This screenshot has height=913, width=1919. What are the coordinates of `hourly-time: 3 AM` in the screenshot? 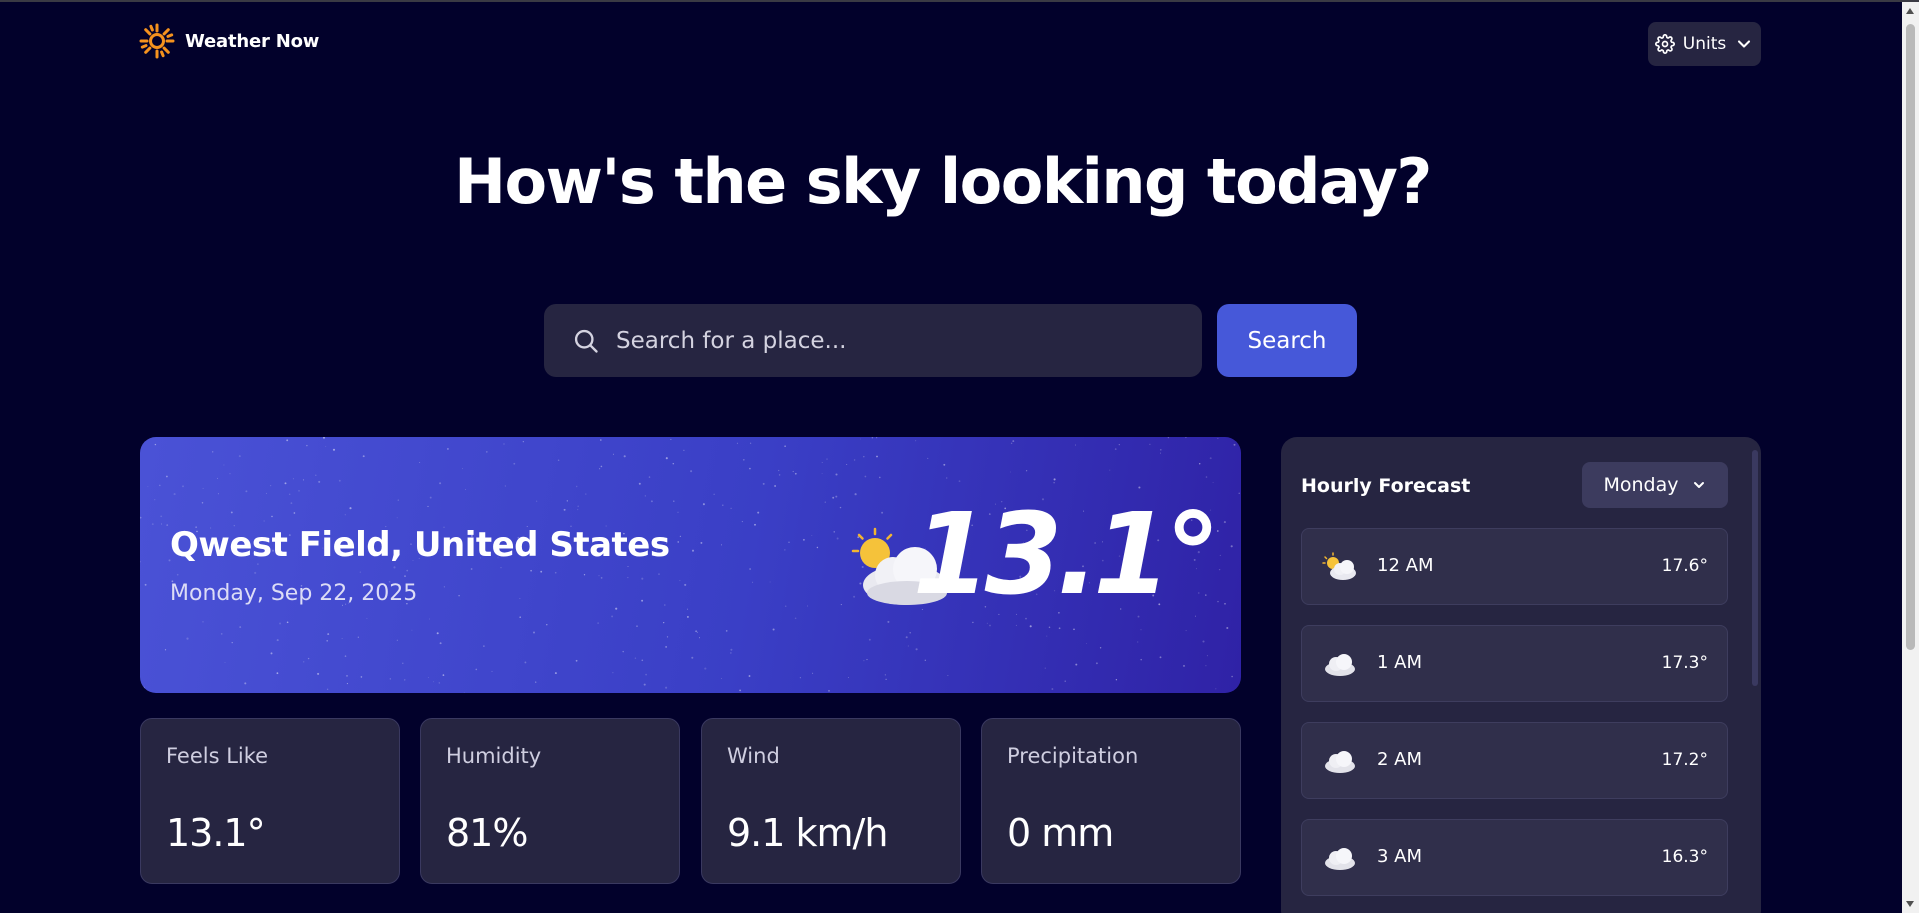 It's located at (1400, 856).